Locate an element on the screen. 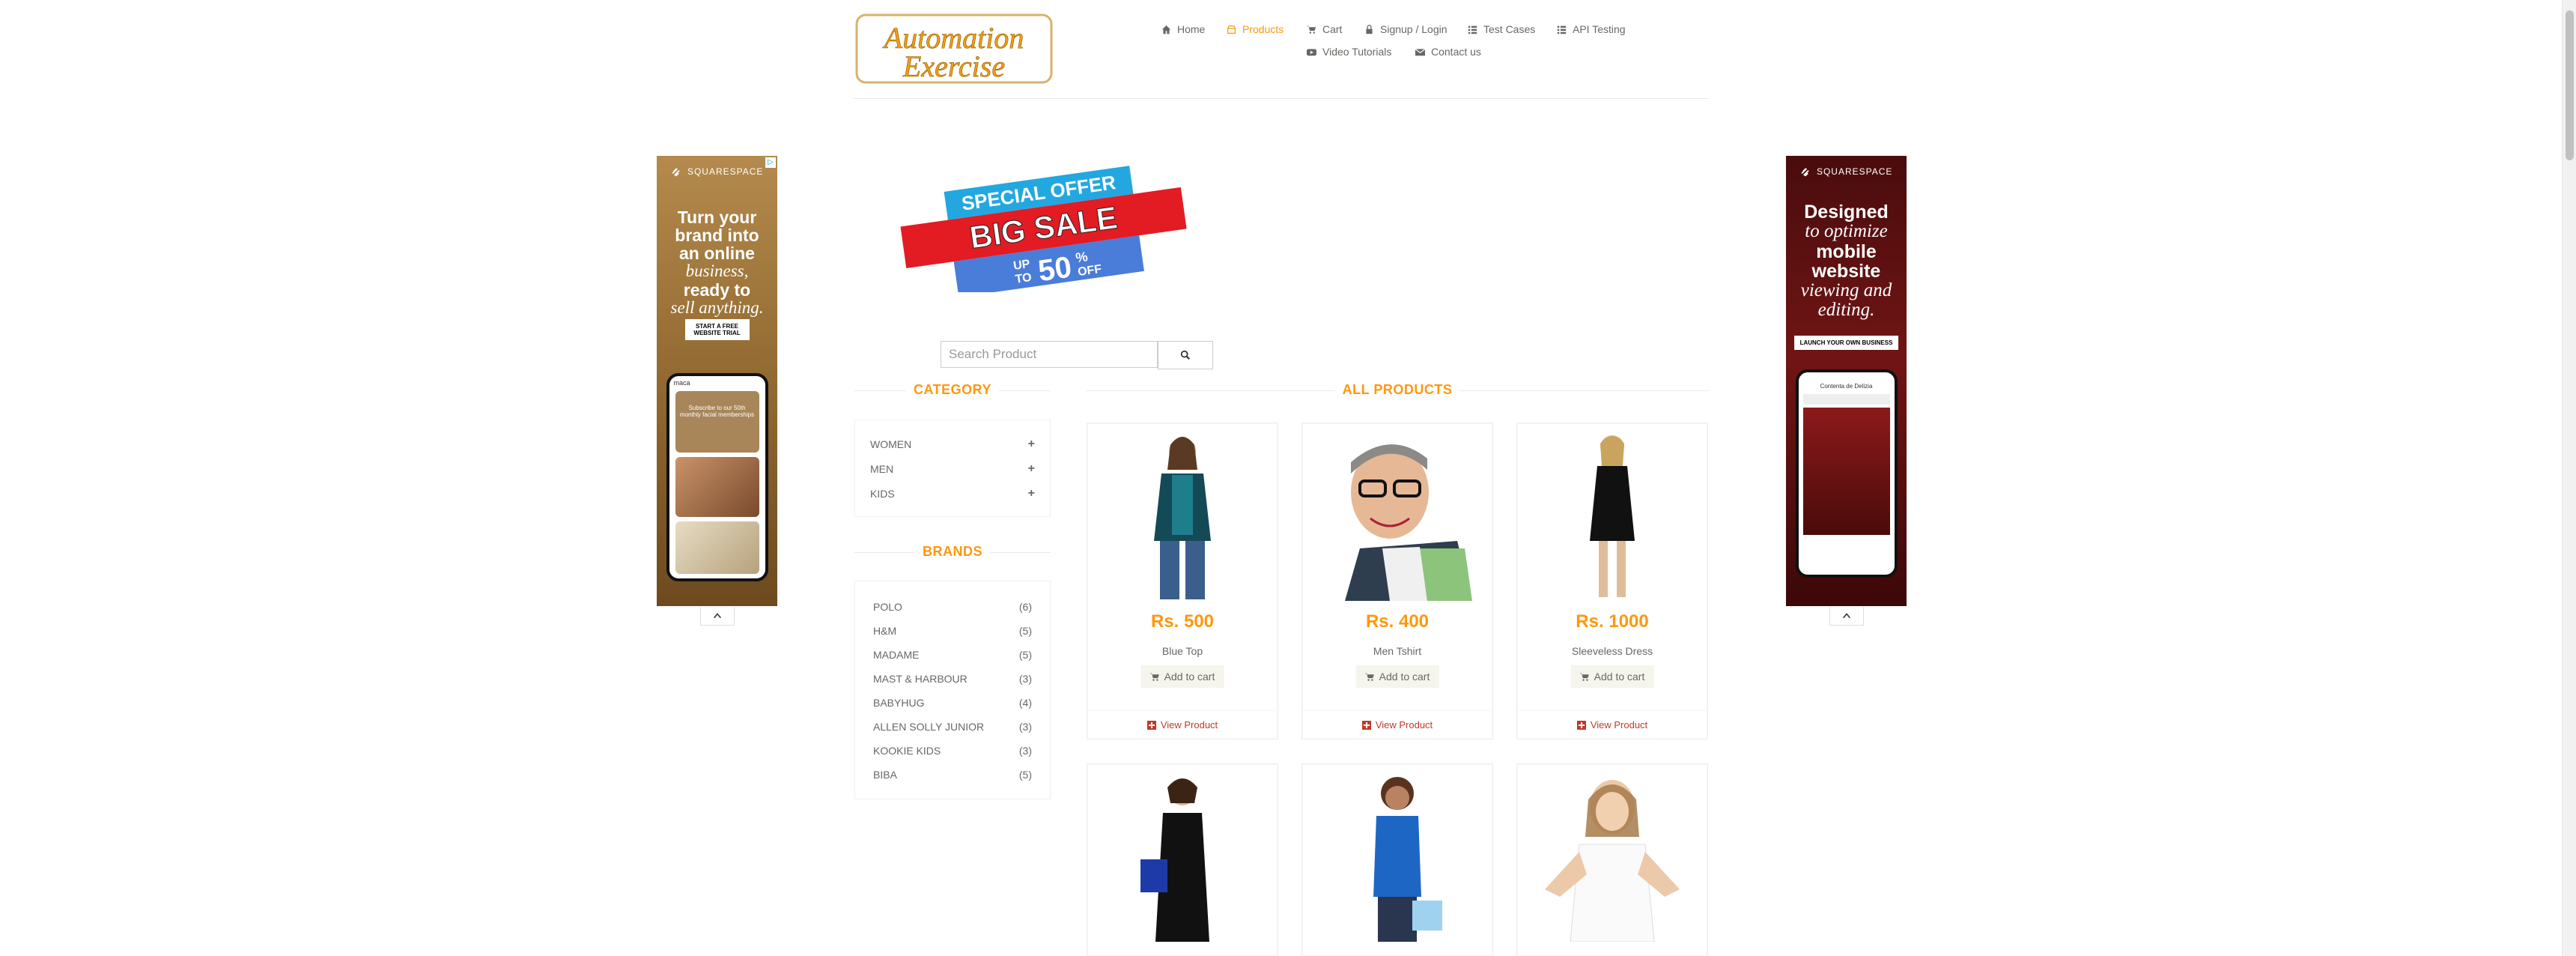  product-name: Men Tshirt is located at coordinates (1397, 651).